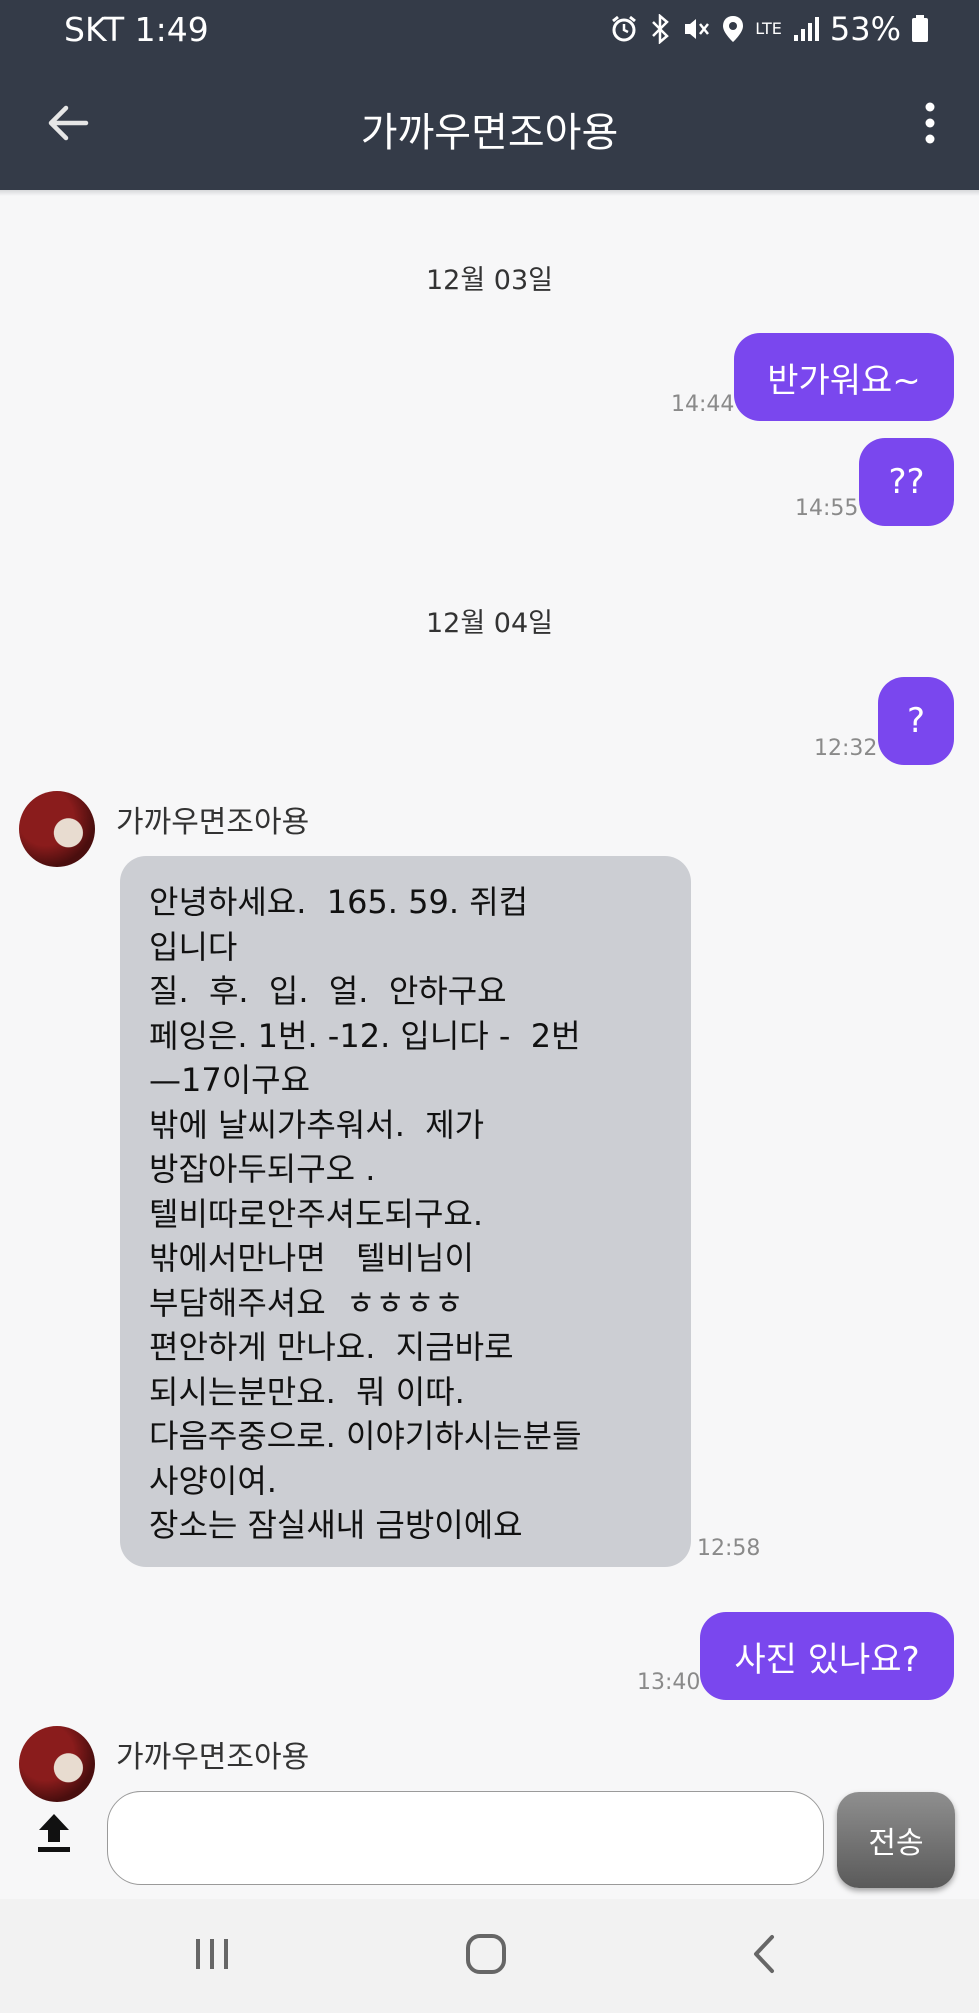  Describe the element at coordinates (54, 1837) in the screenshot. I see `upload-icon` at that location.